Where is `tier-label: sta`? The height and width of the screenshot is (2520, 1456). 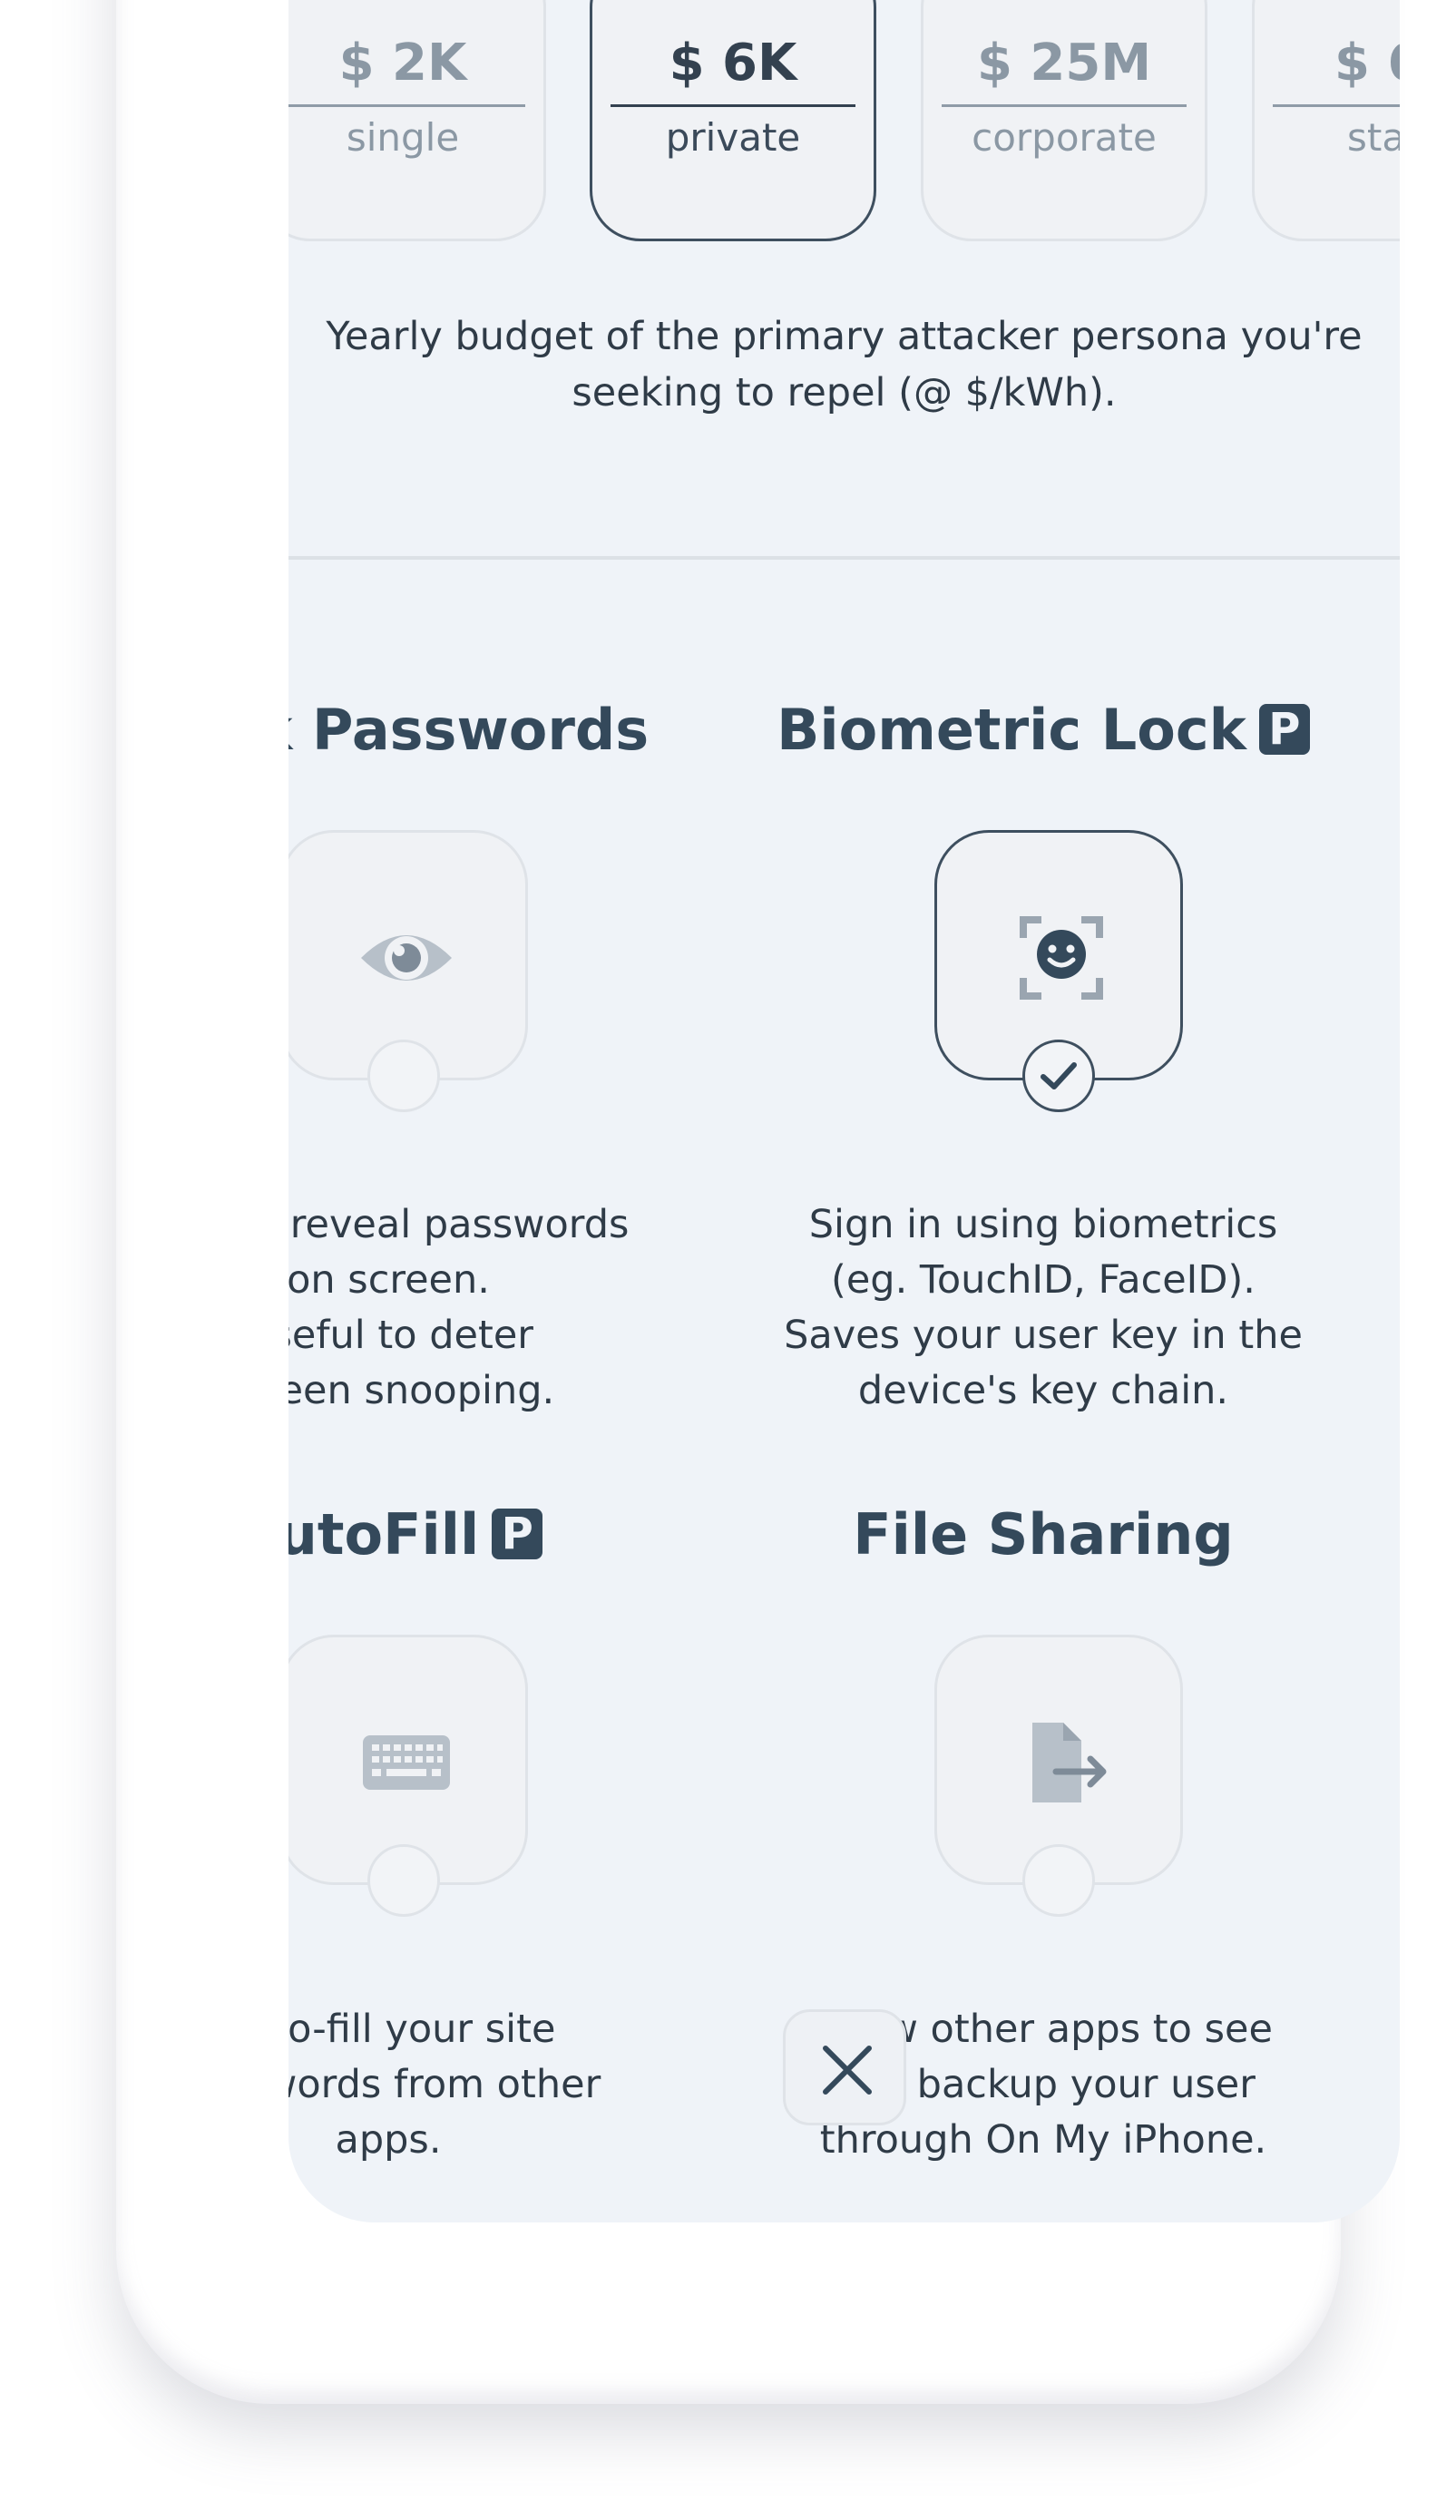 tier-label: sta is located at coordinates (1374, 137).